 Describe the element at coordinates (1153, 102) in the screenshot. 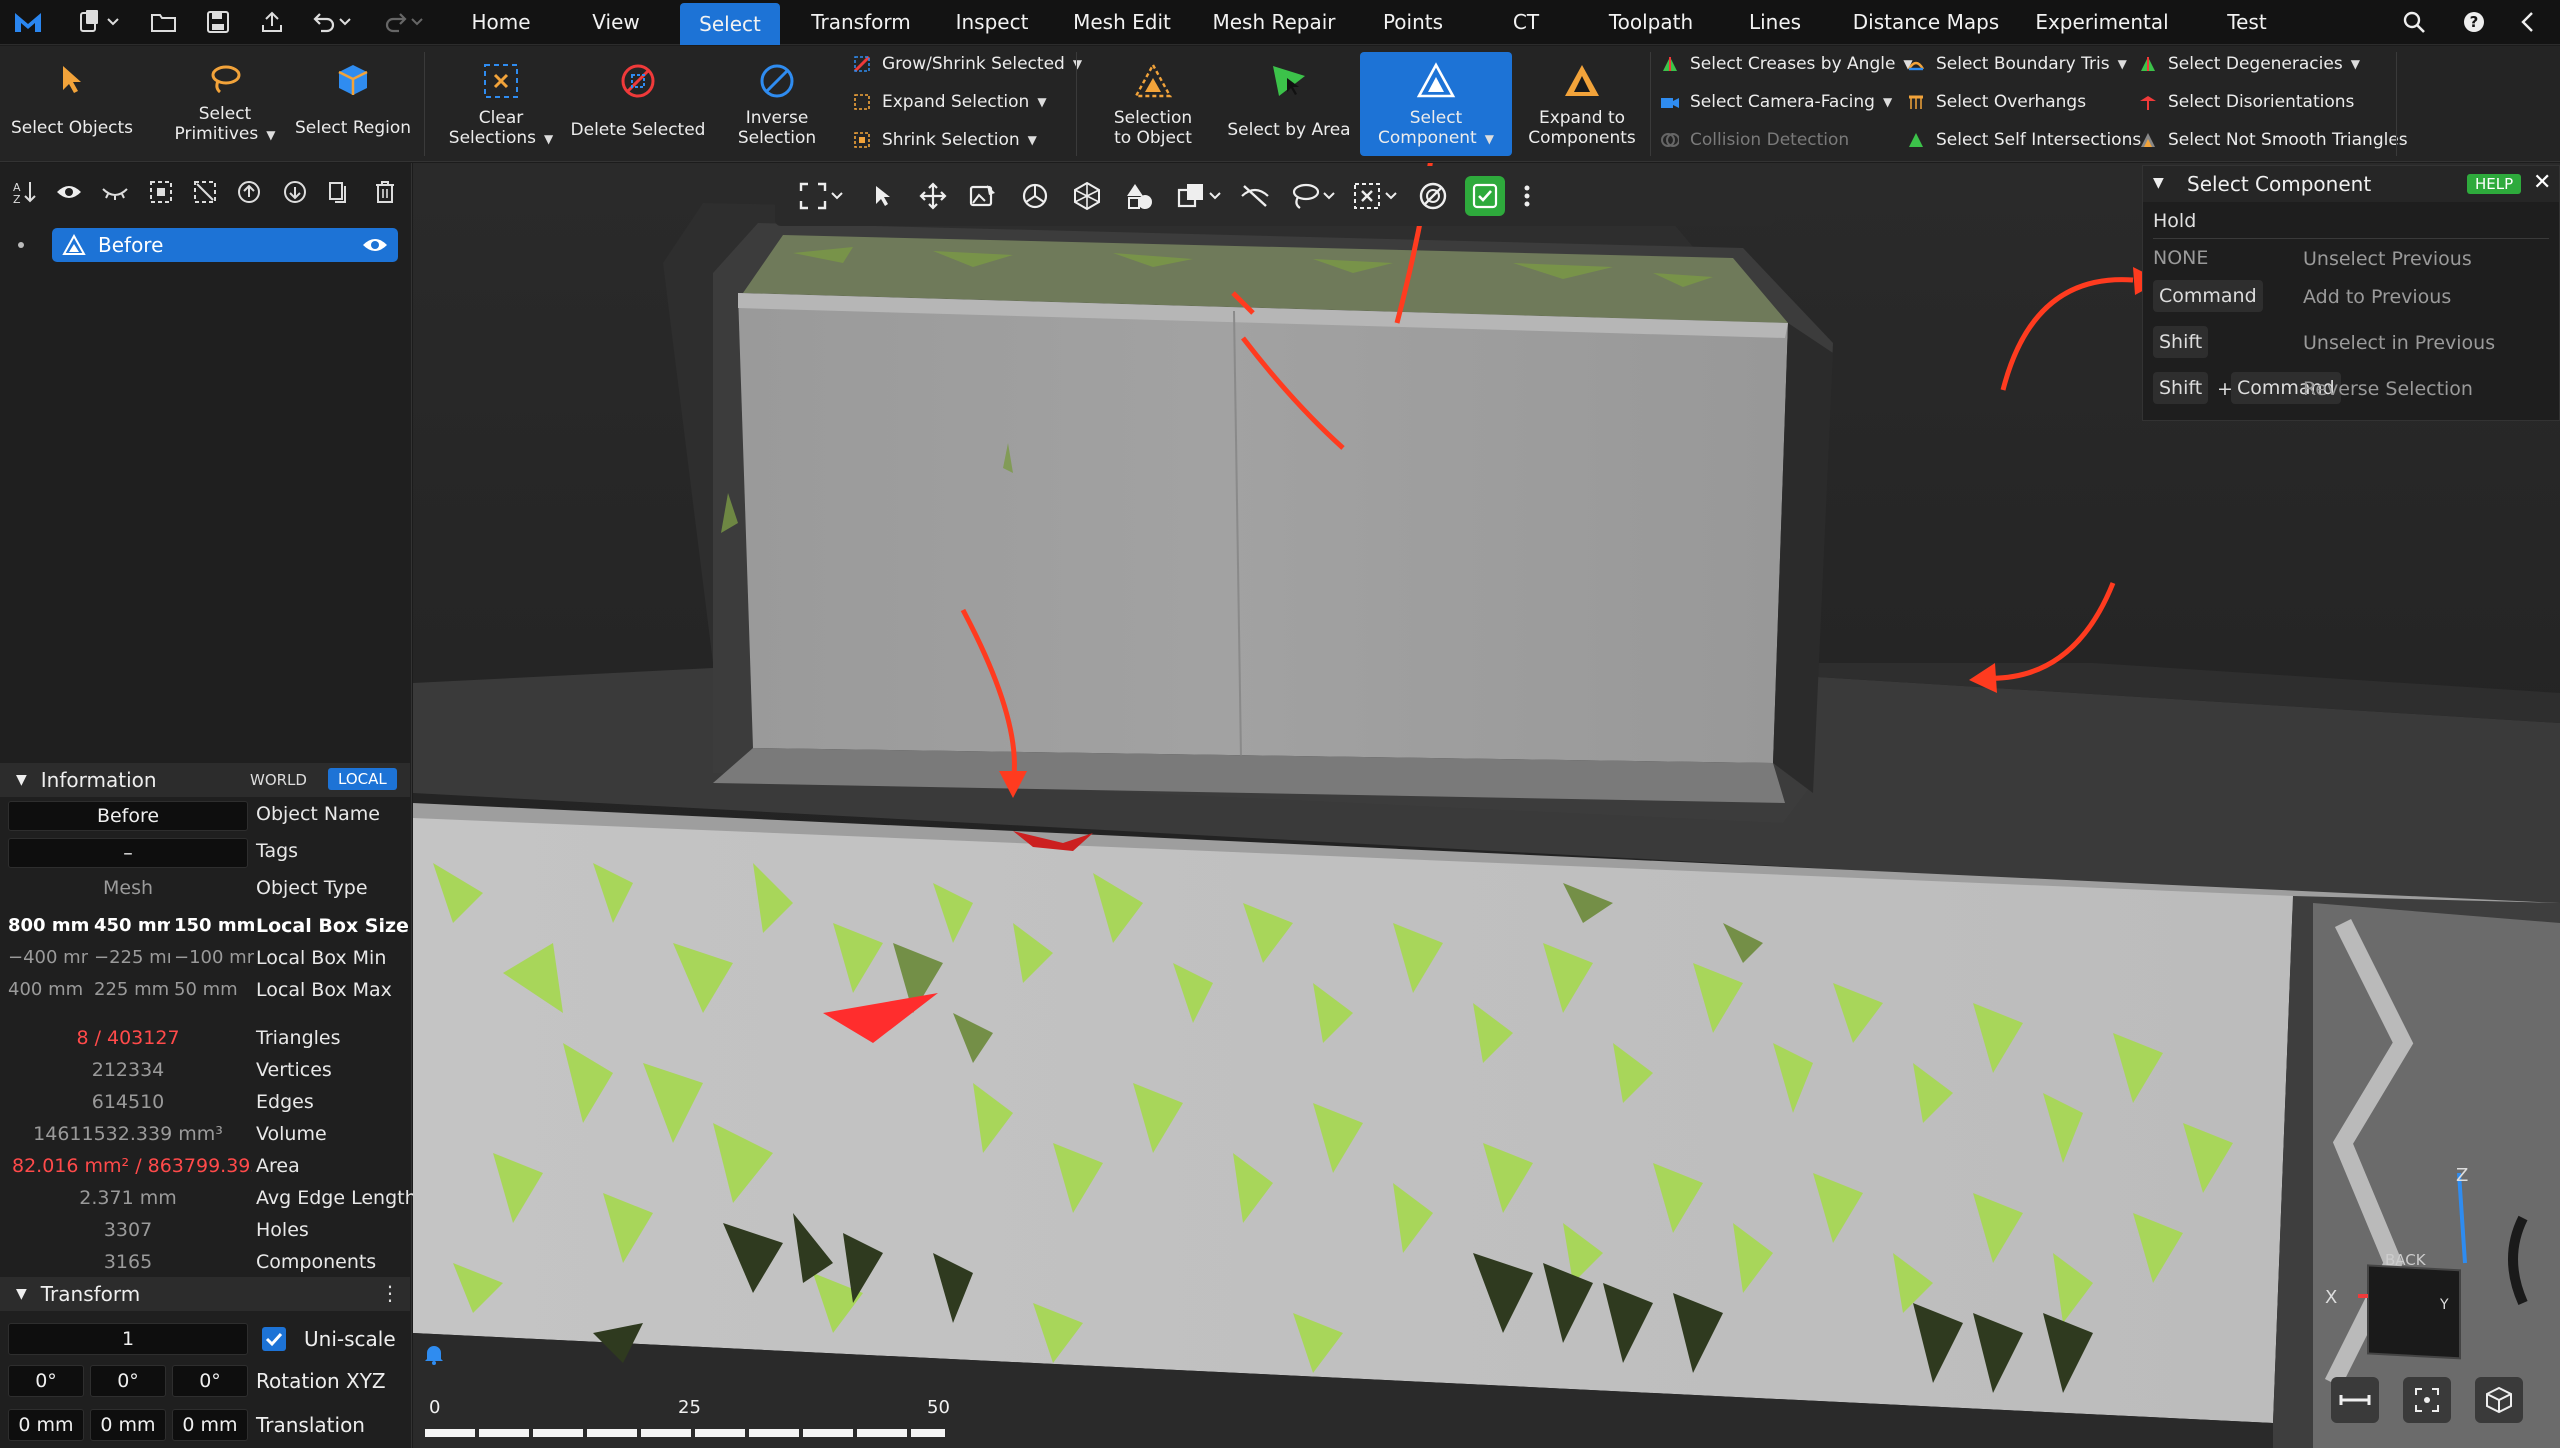

I see `selection-to-object-button: Selection to Object` at that location.